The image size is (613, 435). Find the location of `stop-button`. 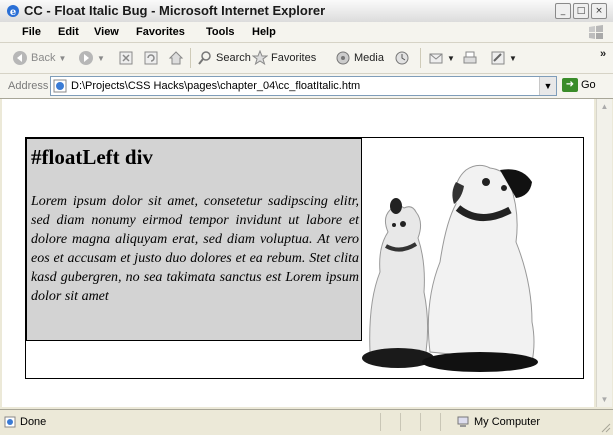

stop-button is located at coordinates (126, 58).